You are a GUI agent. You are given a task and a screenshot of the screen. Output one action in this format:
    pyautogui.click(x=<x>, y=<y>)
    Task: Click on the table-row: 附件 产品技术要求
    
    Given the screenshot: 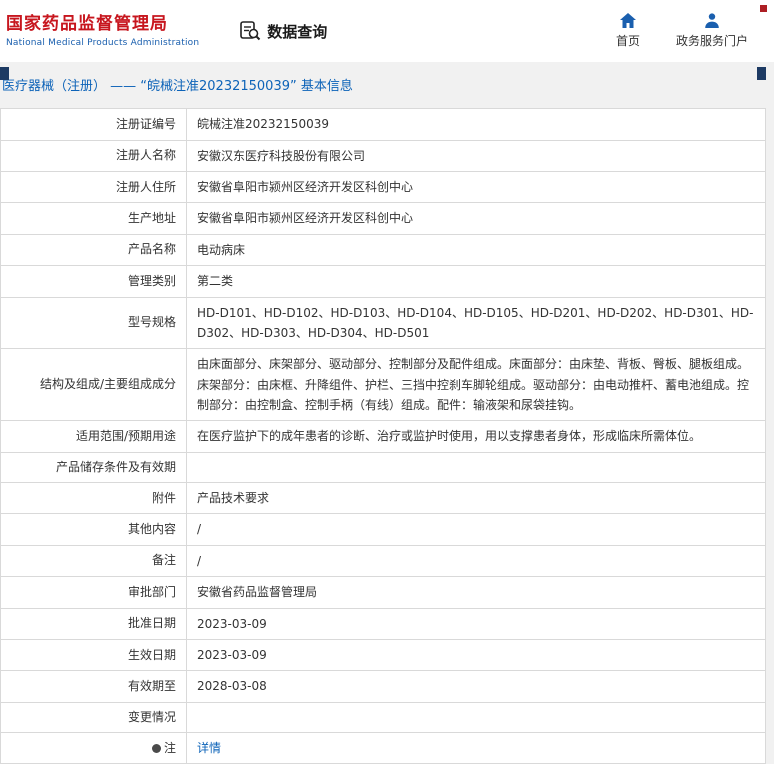 What is the action you would take?
    pyautogui.click(x=383, y=498)
    